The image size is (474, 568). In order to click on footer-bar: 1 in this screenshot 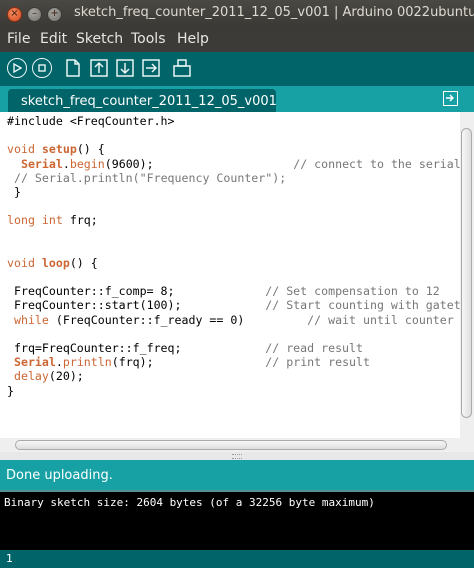, I will do `click(237, 559)`.